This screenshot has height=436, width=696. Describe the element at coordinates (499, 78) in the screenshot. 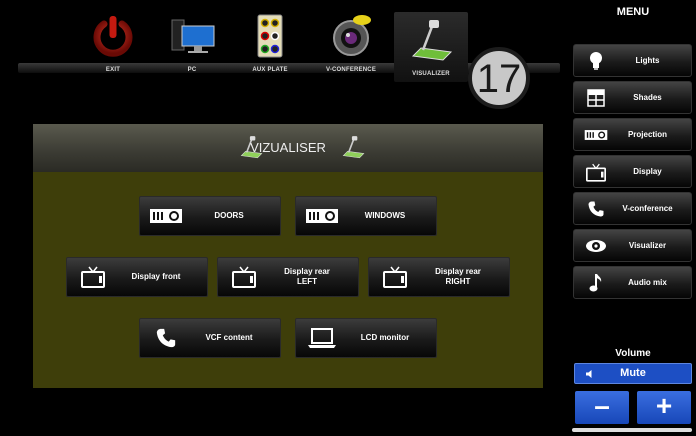

I see `page-number-badge: 17` at that location.